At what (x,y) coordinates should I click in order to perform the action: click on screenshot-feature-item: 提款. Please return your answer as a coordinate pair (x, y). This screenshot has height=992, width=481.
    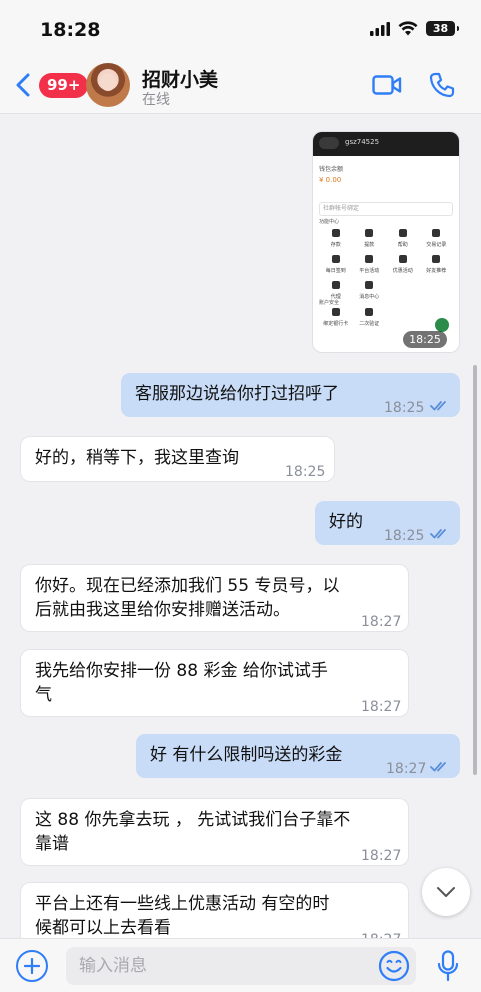
    Looking at the image, I should click on (370, 239).